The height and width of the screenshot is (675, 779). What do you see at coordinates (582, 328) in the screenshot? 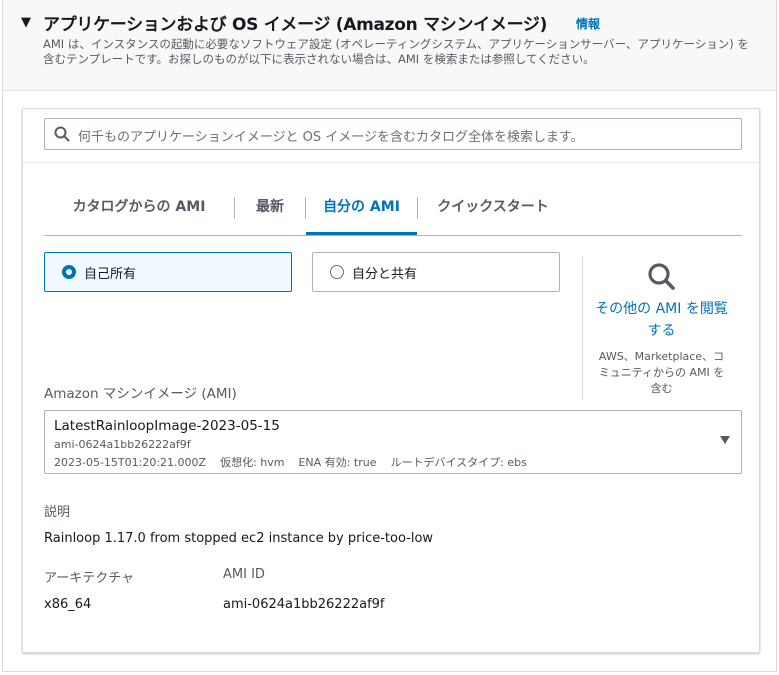
I see `vertical-divider` at bounding box center [582, 328].